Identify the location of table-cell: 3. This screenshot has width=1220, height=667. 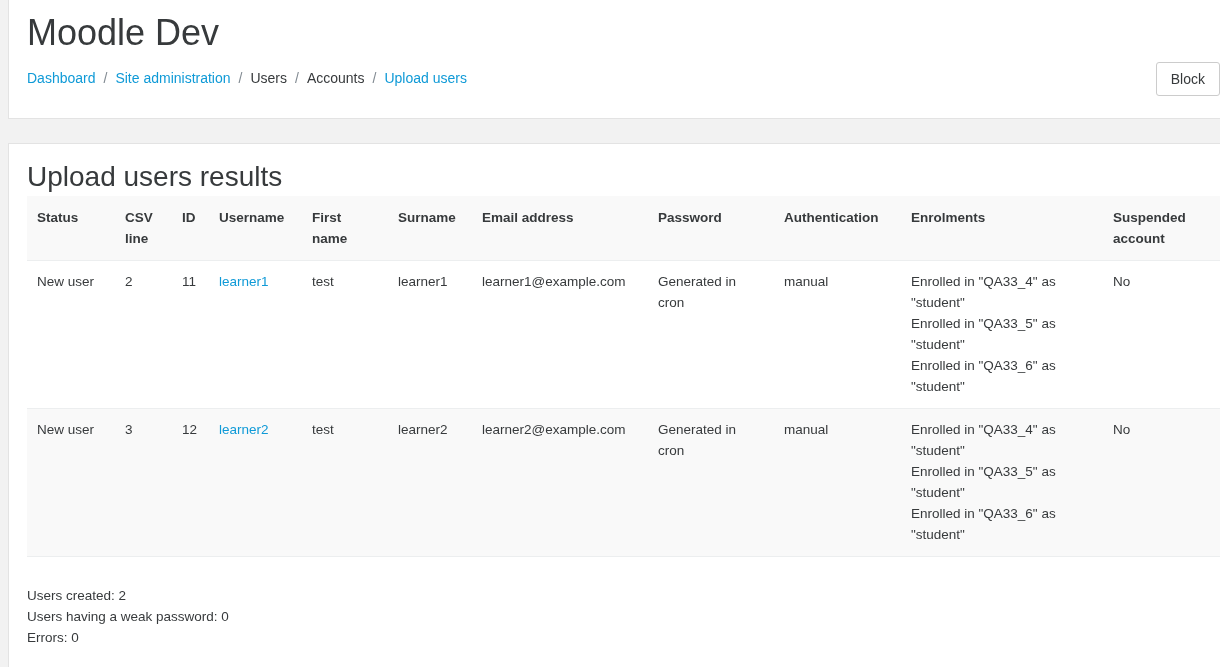
(143, 482).